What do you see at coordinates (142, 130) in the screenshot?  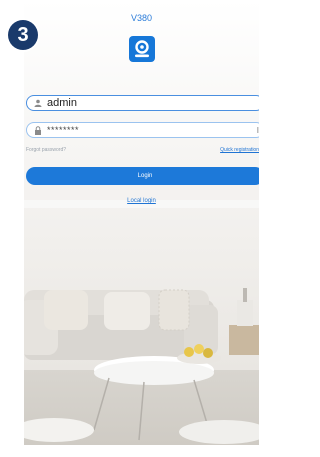 I see `password-field: ******** I` at bounding box center [142, 130].